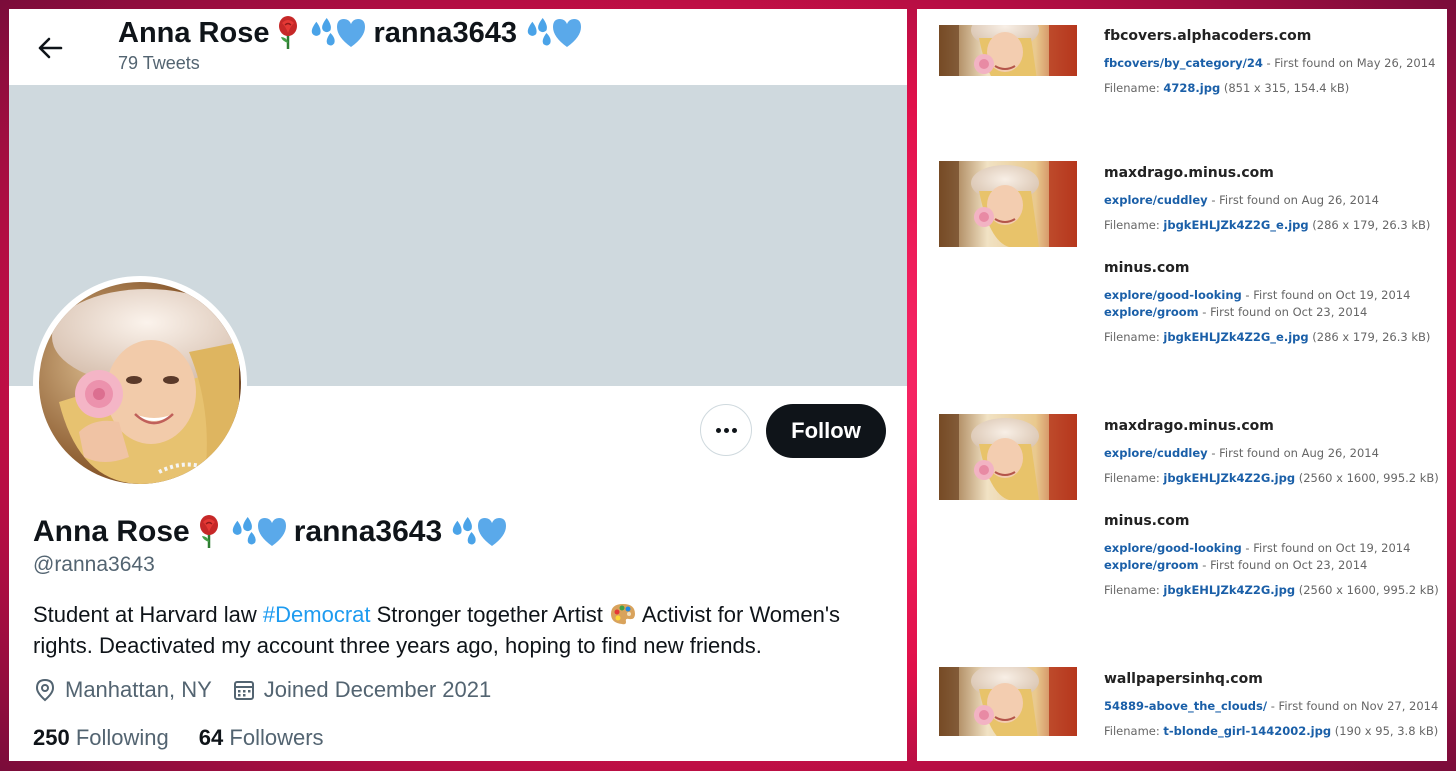 The height and width of the screenshot is (771, 1456). Describe the element at coordinates (1183, 63) in the screenshot. I see `result-path-link: fbcovers/by_category/24` at that location.